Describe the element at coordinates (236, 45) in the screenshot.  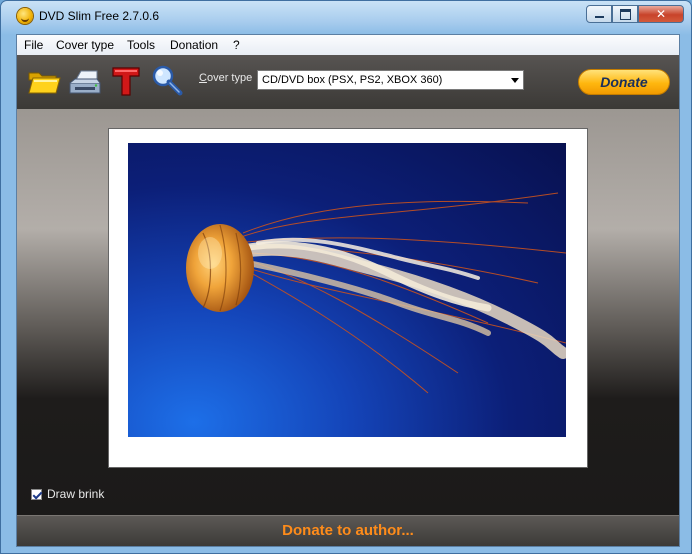
I see `menu-help: ?` at that location.